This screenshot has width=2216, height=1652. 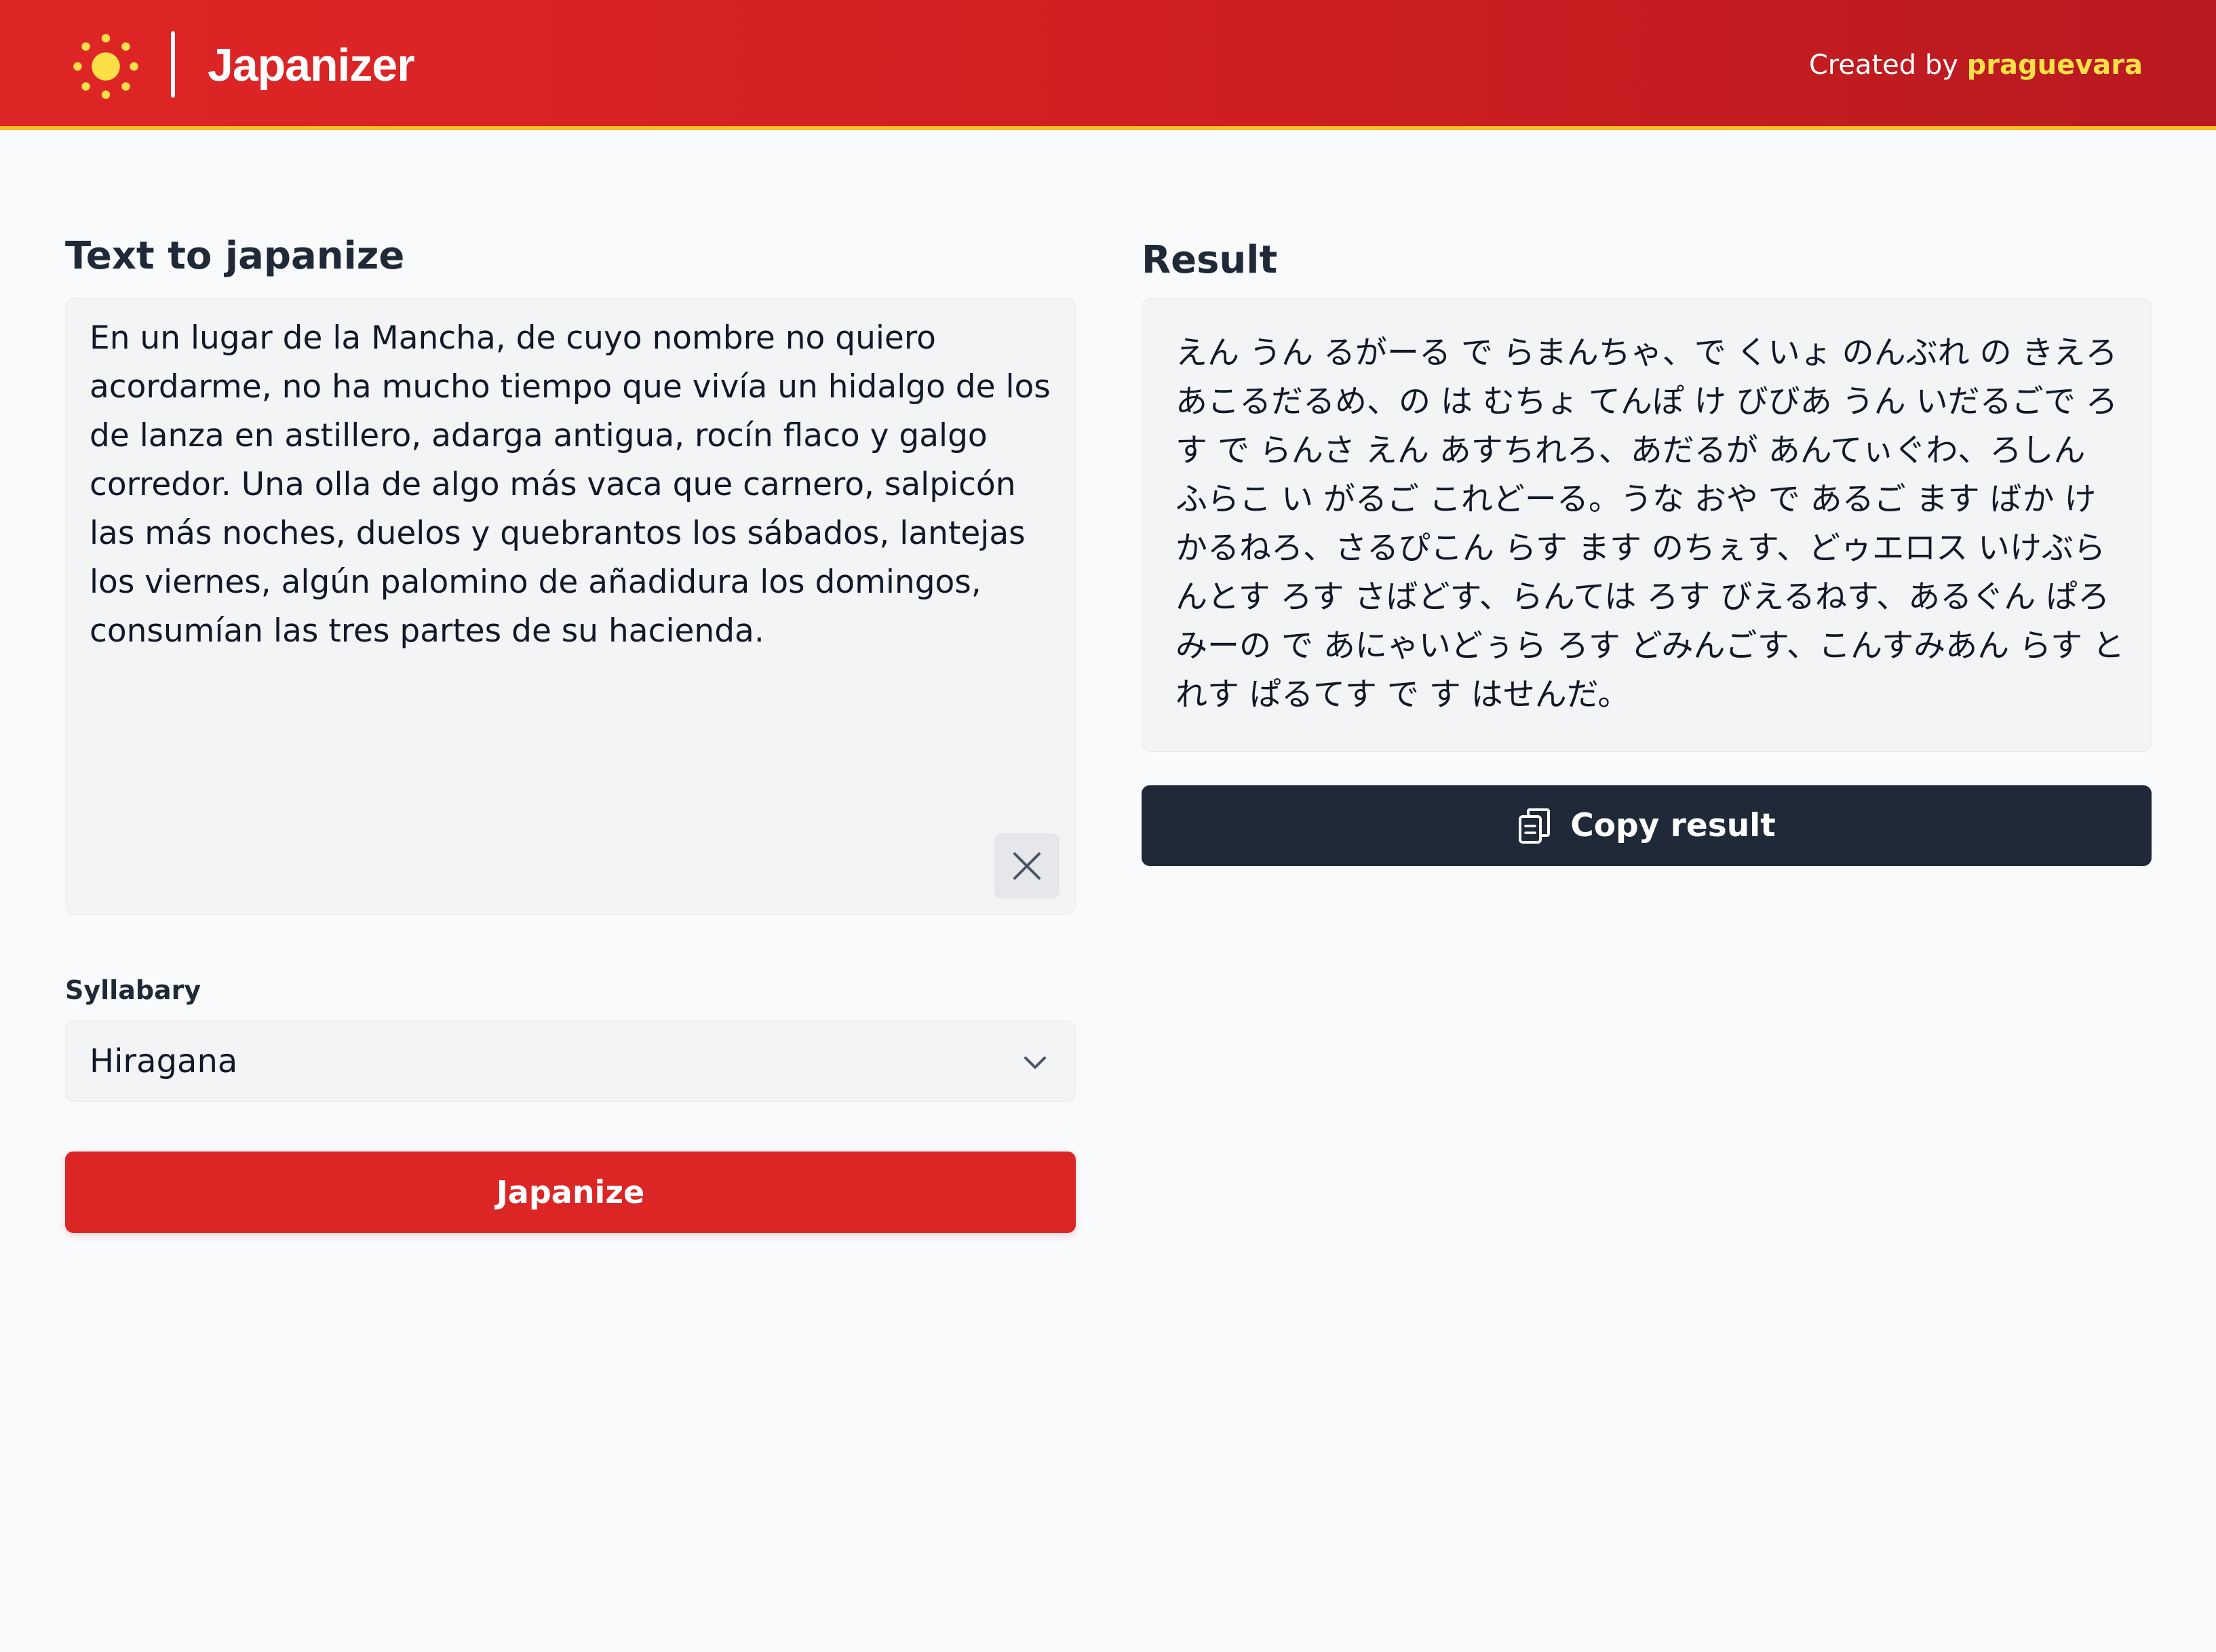 What do you see at coordinates (133, 990) in the screenshot?
I see `syllabary-label: Syllabary` at bounding box center [133, 990].